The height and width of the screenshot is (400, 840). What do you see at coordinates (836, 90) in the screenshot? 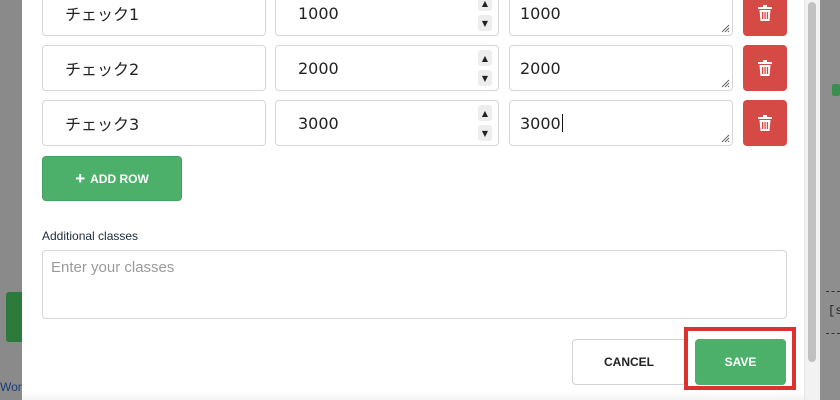
I see `background-green-marker` at bounding box center [836, 90].